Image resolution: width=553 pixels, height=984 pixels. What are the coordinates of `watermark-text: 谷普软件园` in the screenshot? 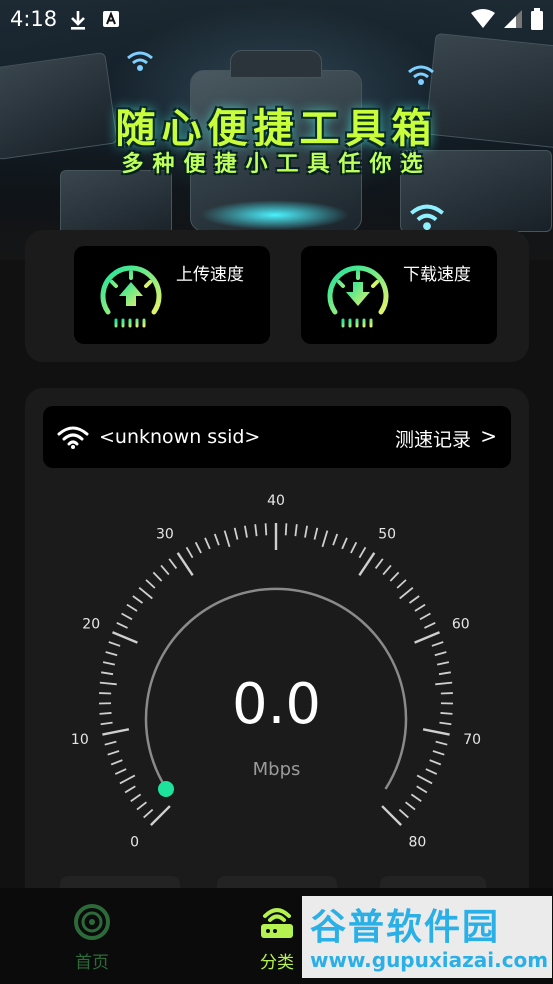 It's located at (405, 927).